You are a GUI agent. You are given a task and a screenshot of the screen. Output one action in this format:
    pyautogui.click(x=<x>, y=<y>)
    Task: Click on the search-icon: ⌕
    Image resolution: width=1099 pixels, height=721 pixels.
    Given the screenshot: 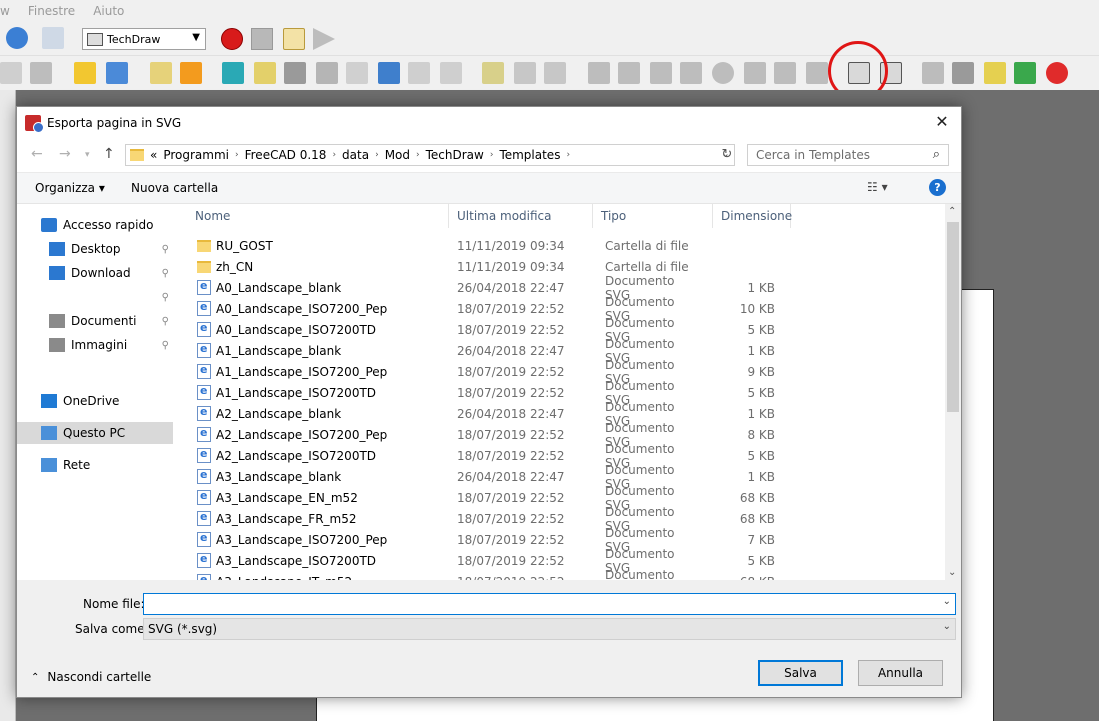 What is the action you would take?
    pyautogui.click(x=936, y=154)
    